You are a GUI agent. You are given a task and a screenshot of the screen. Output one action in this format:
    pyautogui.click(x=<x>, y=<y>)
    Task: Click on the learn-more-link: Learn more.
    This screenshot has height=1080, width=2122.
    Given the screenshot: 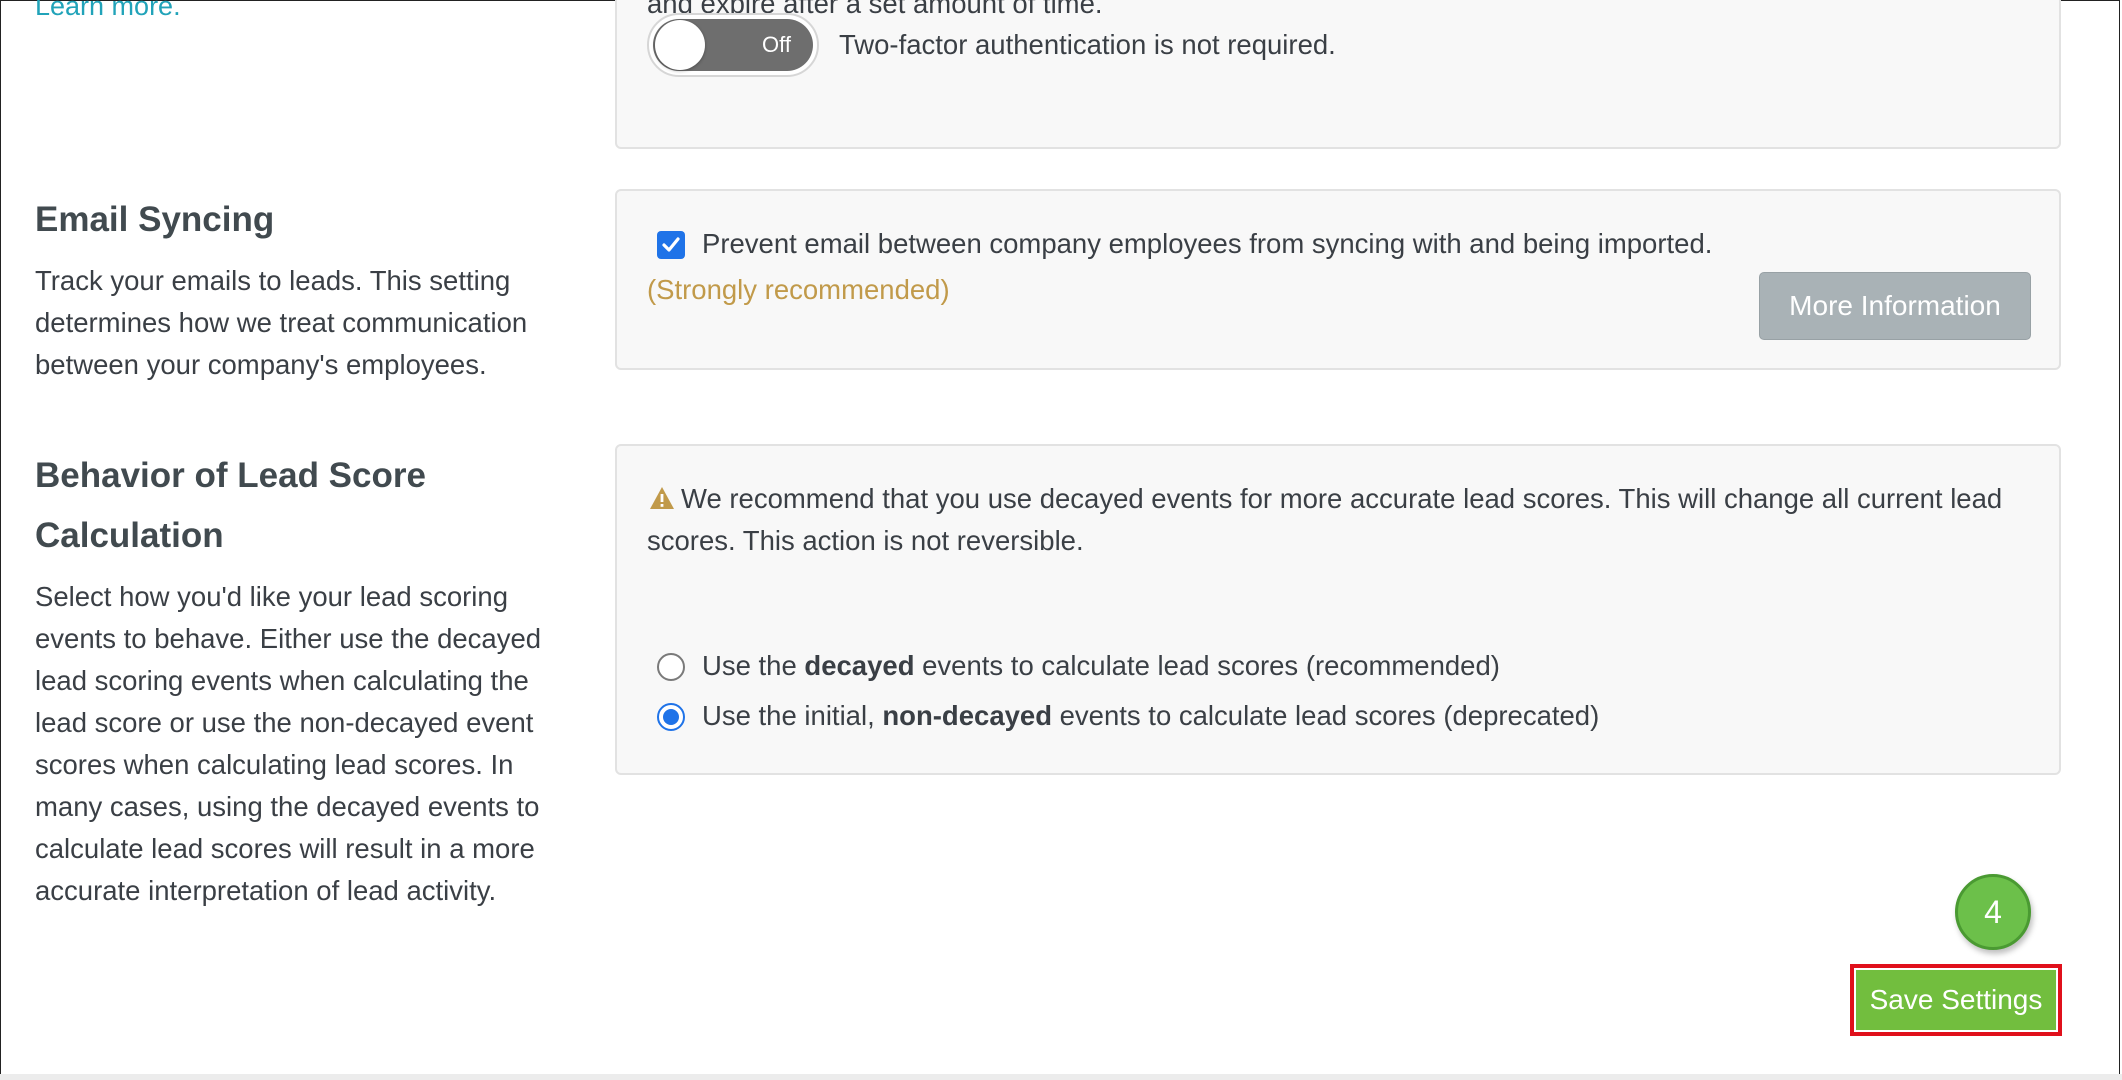 What is the action you would take?
    pyautogui.click(x=108, y=11)
    